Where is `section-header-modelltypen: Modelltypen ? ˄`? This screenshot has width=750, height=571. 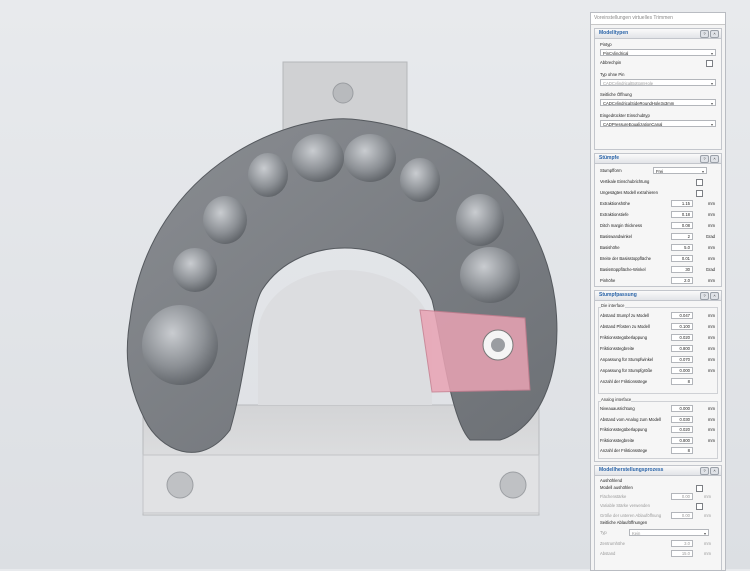 section-header-modelltypen: Modelltypen ? ˄ is located at coordinates (658, 33).